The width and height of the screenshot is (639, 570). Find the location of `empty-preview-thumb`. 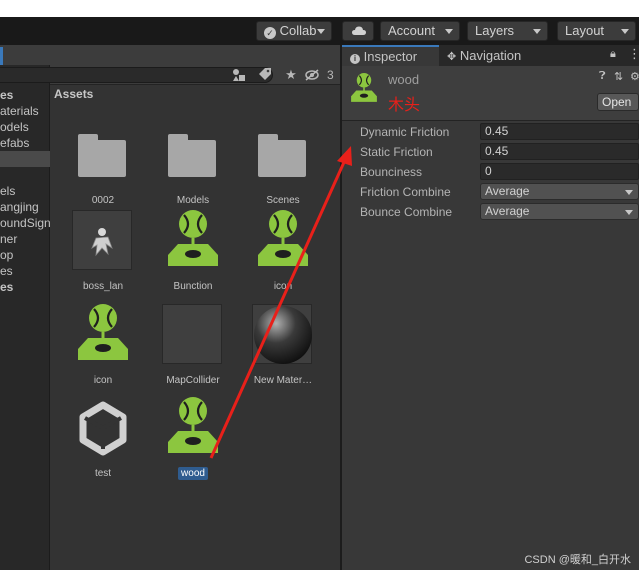

empty-preview-thumb is located at coordinates (193, 335).